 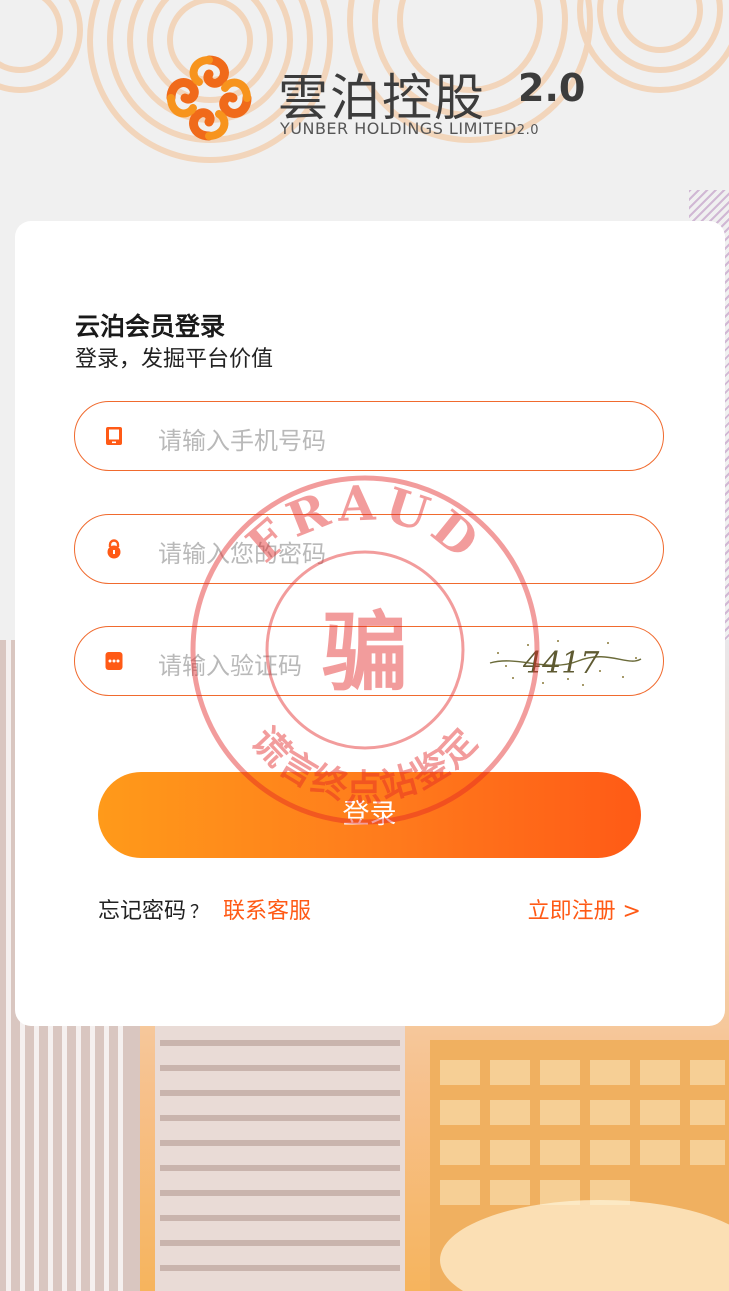 I want to click on contact-support-link: 联系客服, so click(x=267, y=909).